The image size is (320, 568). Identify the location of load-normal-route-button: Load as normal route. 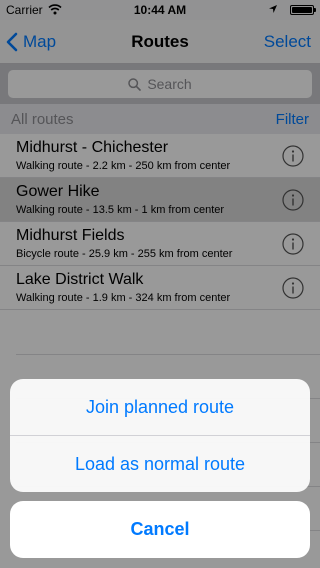
(160, 464).